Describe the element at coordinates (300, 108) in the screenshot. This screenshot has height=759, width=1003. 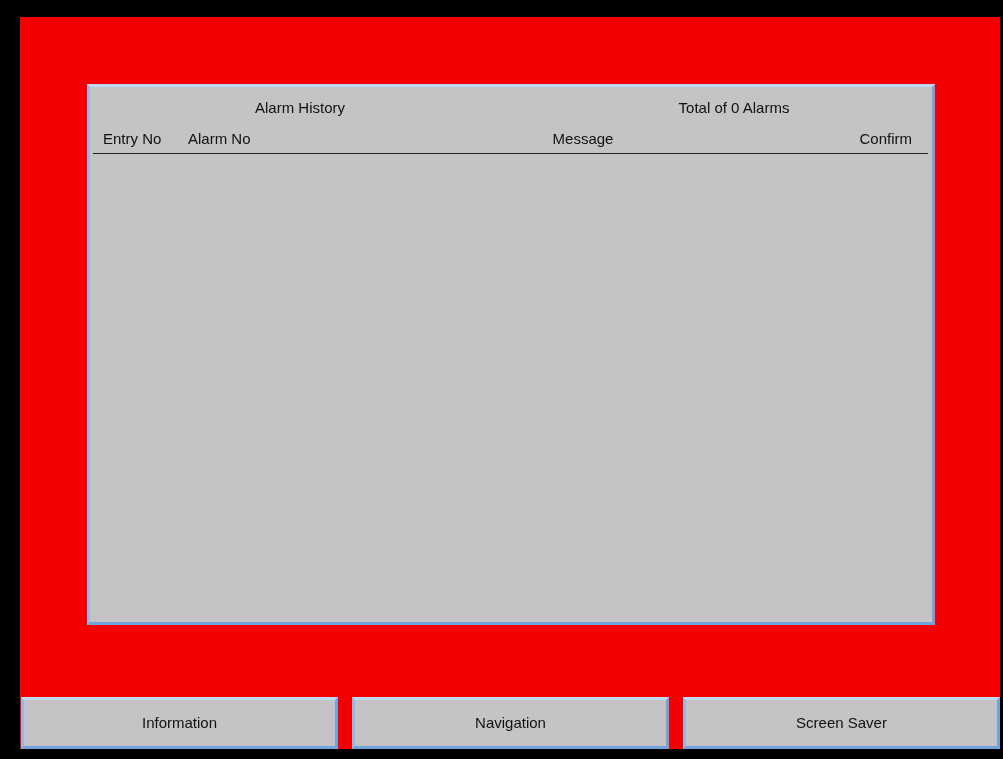
I see `panel-title: Alarm History` at that location.